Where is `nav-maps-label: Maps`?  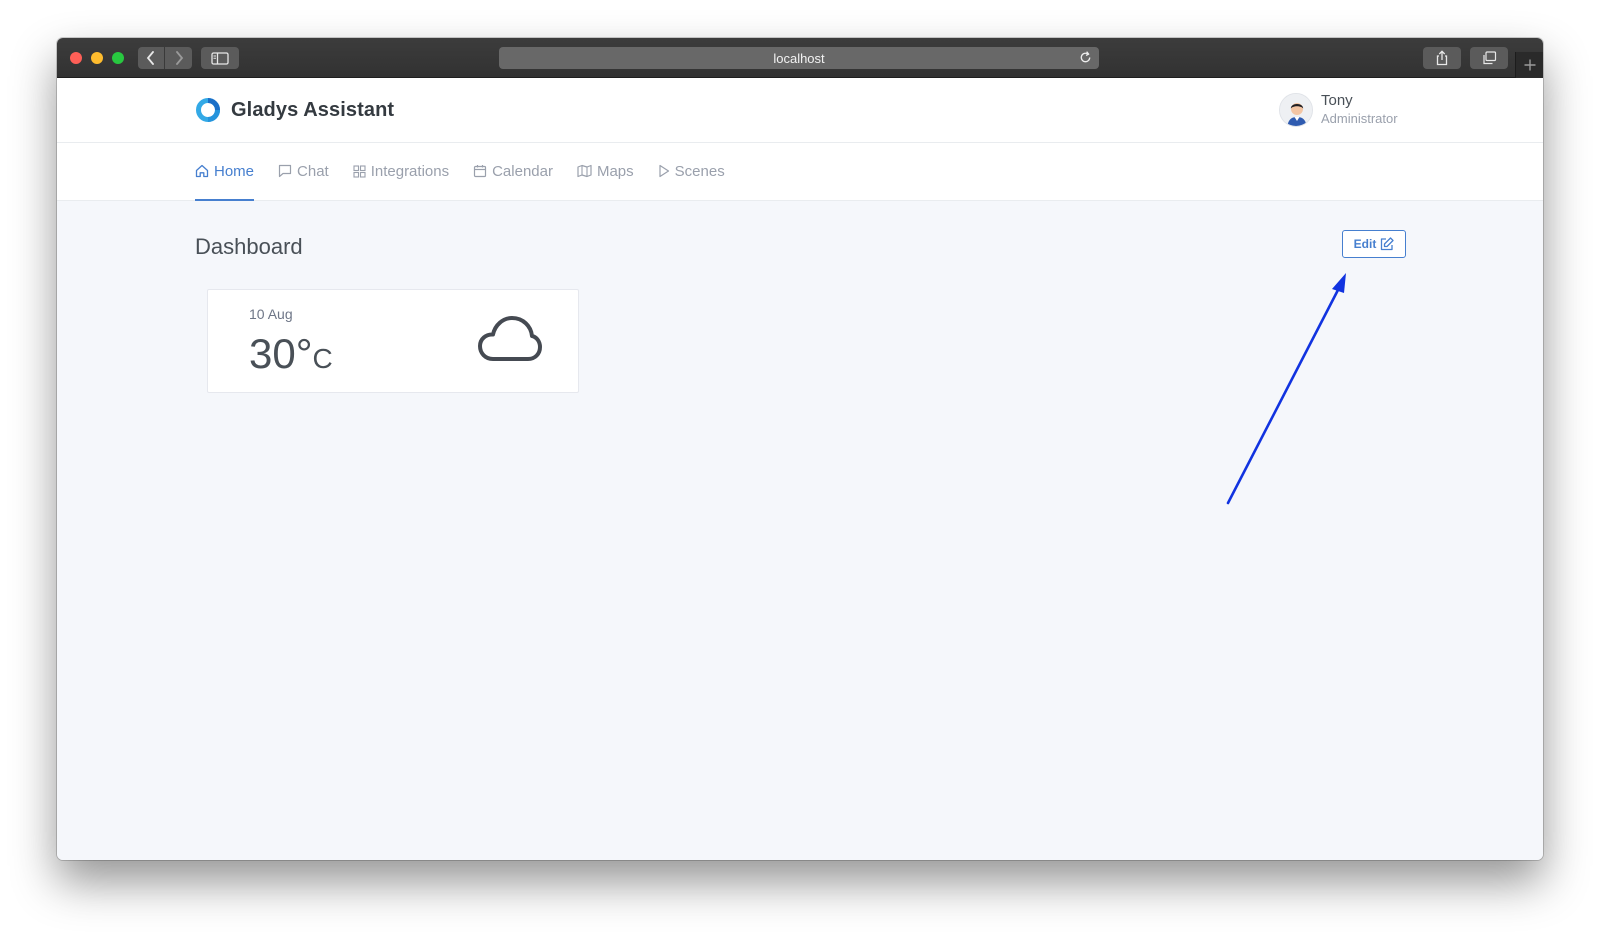
nav-maps-label: Maps is located at coordinates (615, 171).